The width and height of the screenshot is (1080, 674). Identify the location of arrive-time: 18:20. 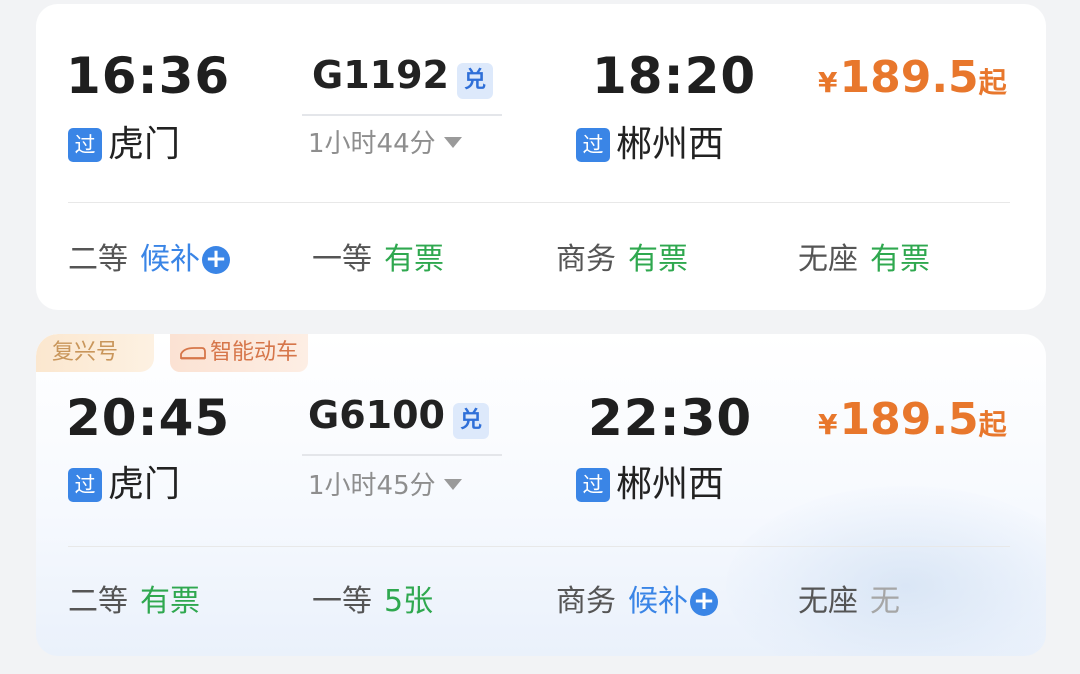
(674, 76).